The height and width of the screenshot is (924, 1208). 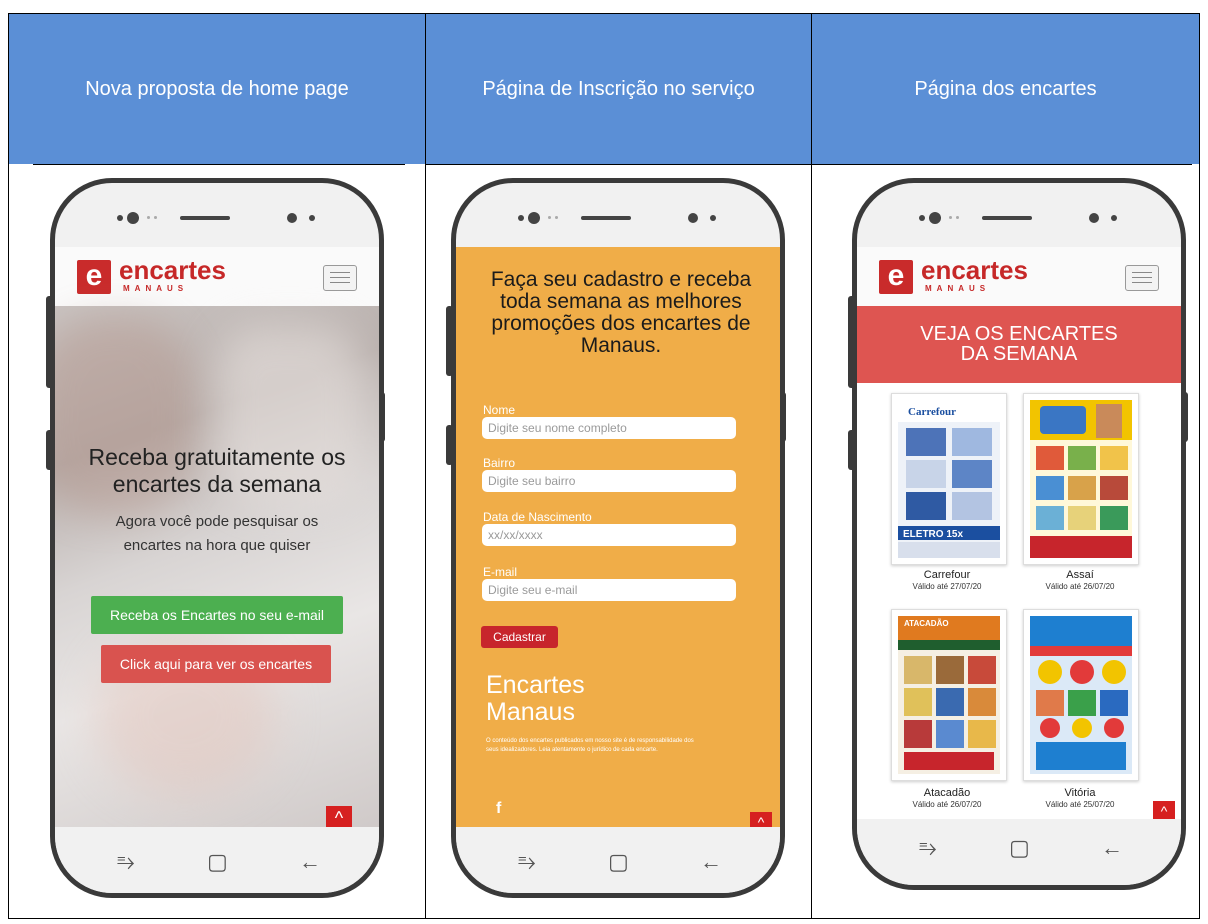 What do you see at coordinates (519, 637) in the screenshot?
I see `register-button: Cadastrar` at bounding box center [519, 637].